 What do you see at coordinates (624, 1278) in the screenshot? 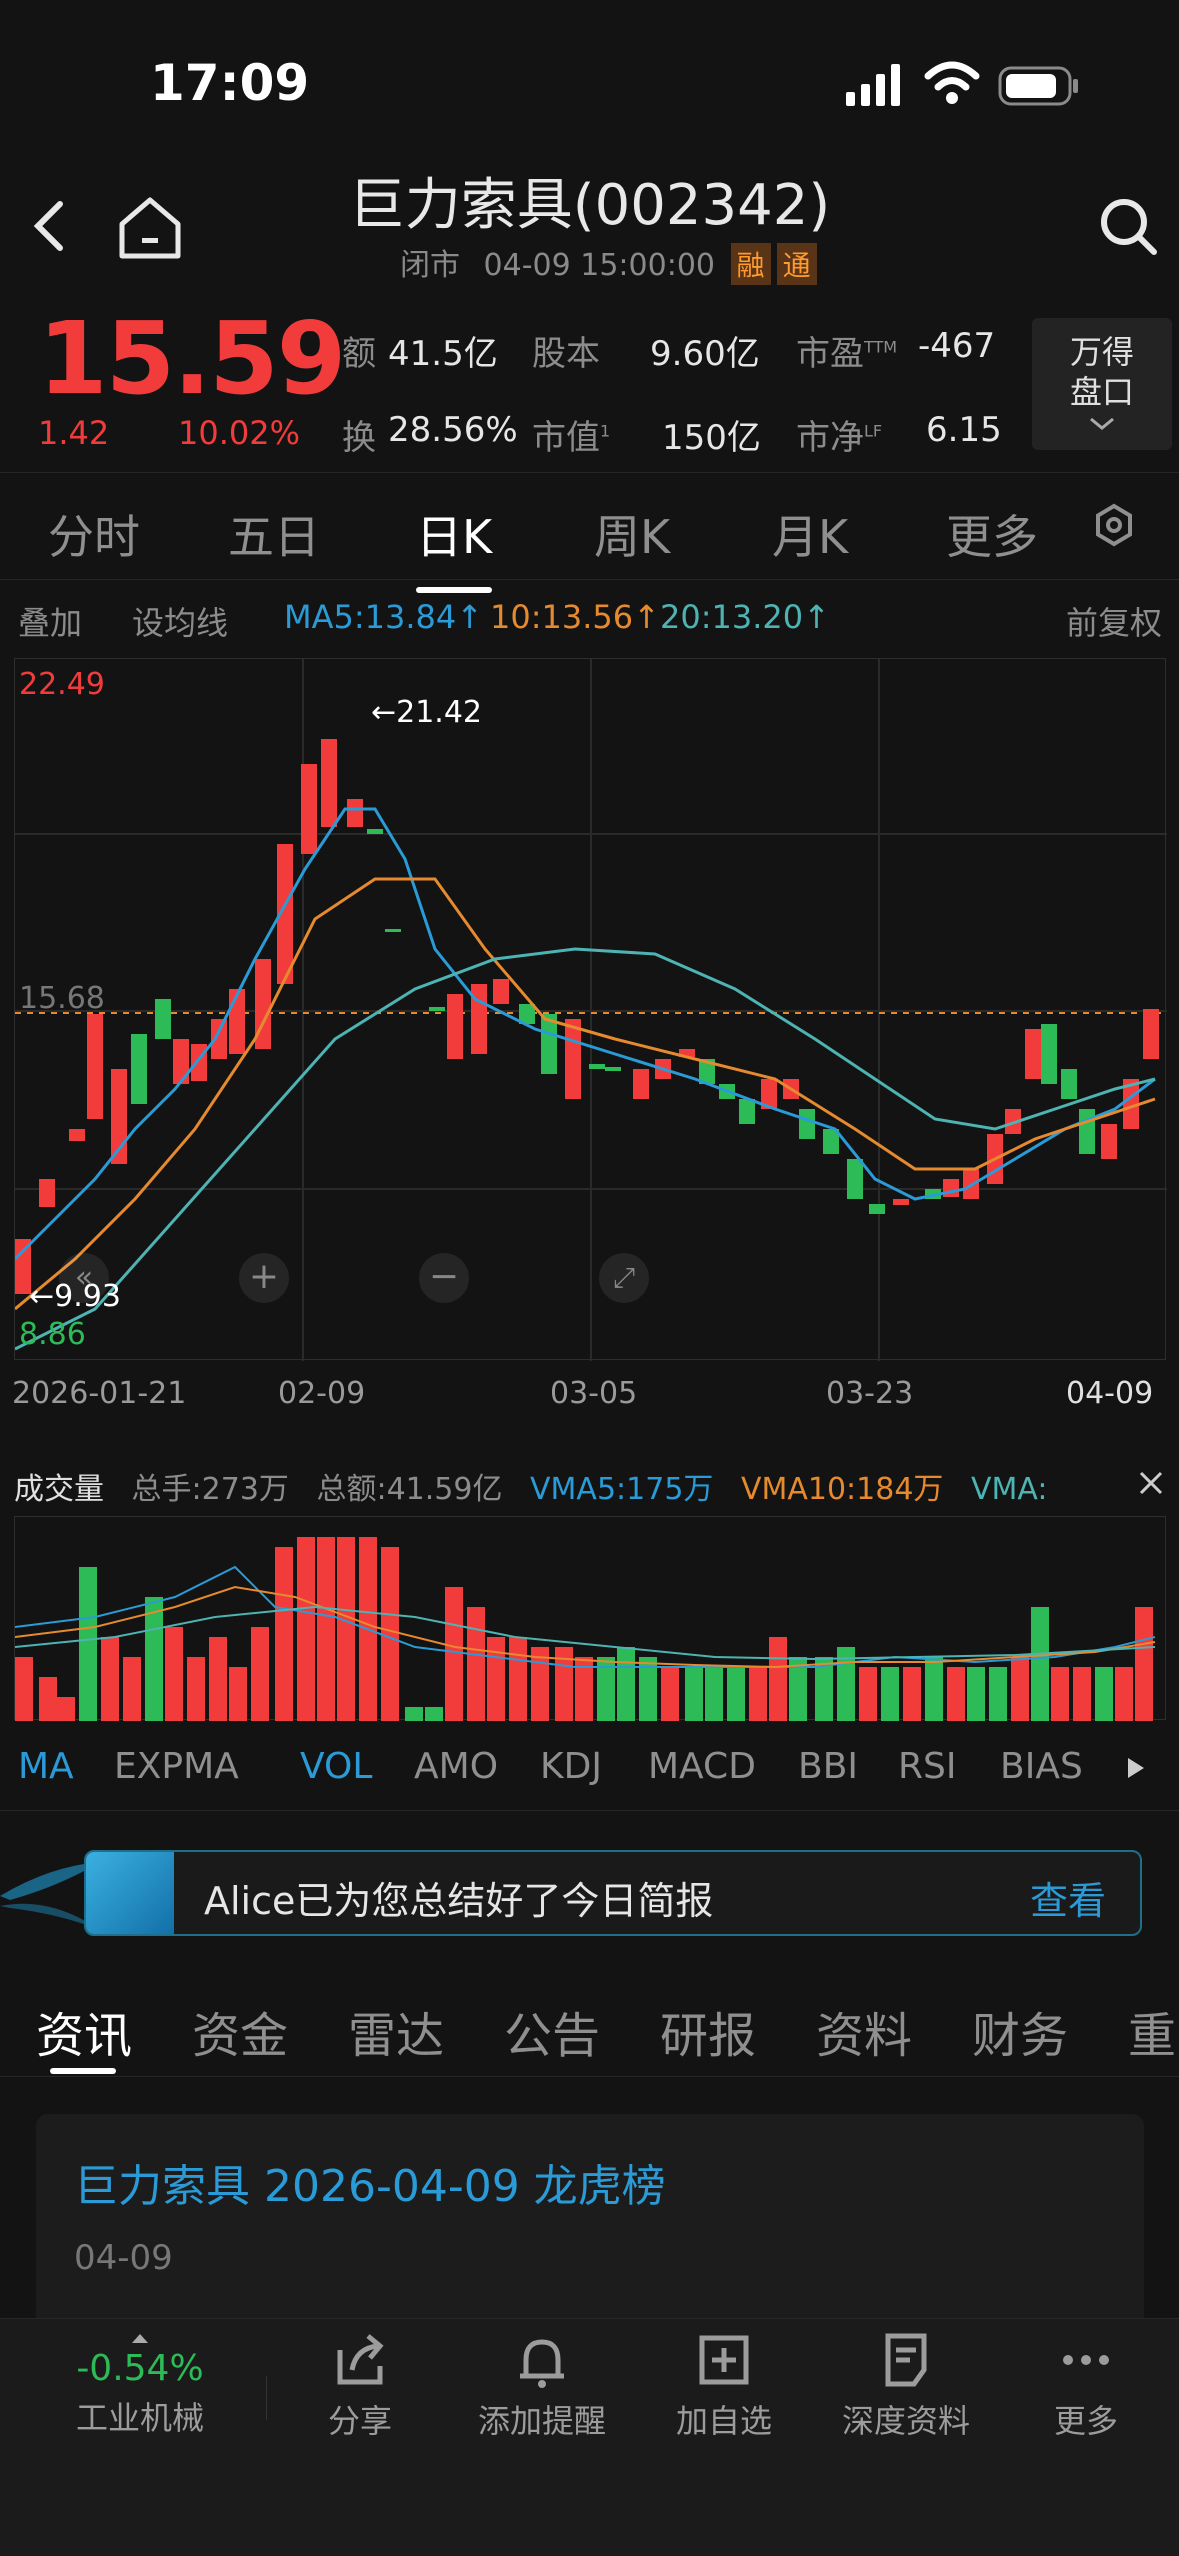
I see `fullscreen-button: ⤢` at bounding box center [624, 1278].